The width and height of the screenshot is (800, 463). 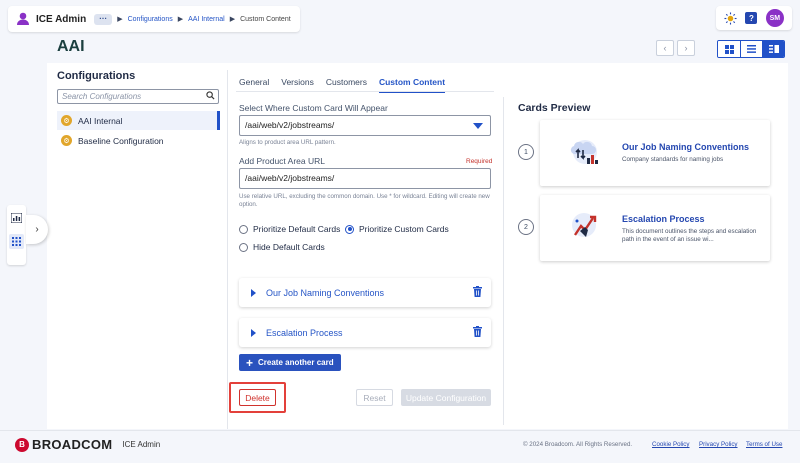 What do you see at coordinates (297, 229) in the screenshot?
I see `radio-label: Prioritize Default Cards` at bounding box center [297, 229].